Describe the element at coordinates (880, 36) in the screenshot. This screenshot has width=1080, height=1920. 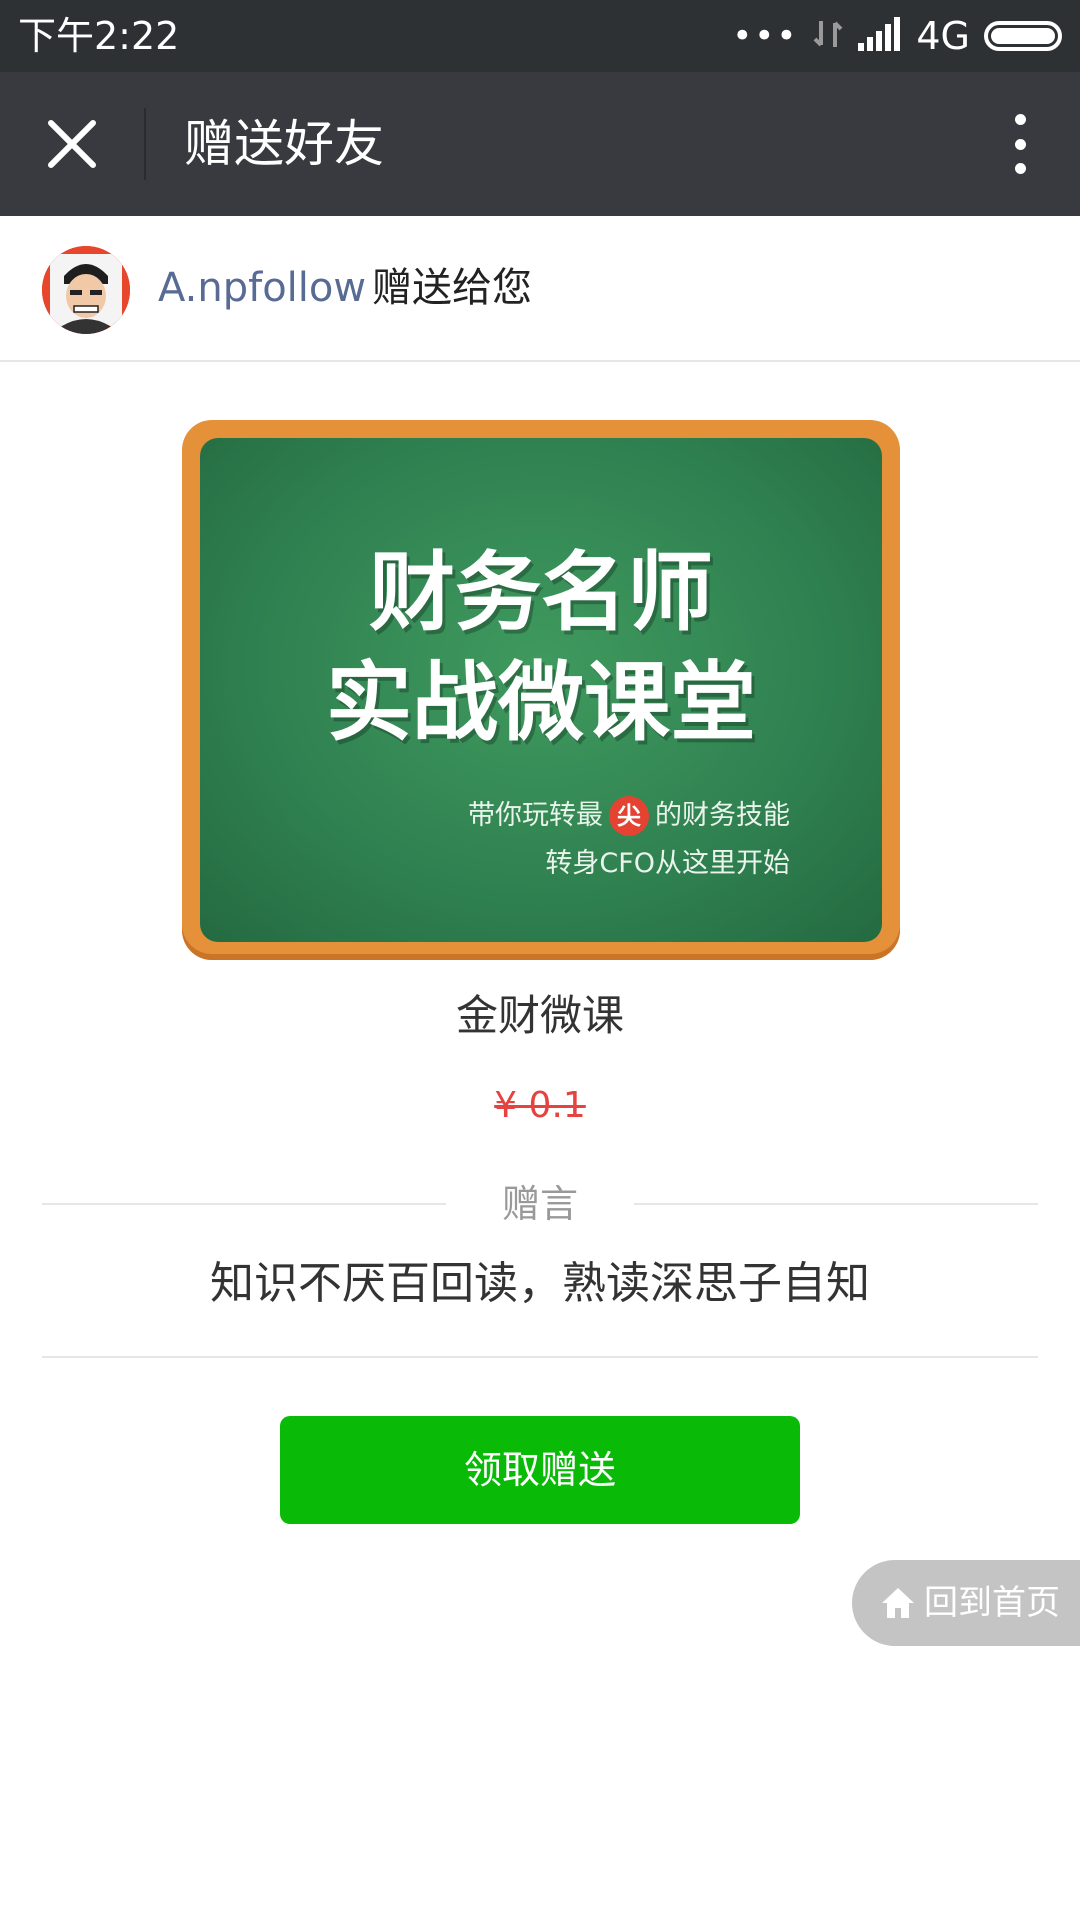
I see `signal-bars-icon` at that location.